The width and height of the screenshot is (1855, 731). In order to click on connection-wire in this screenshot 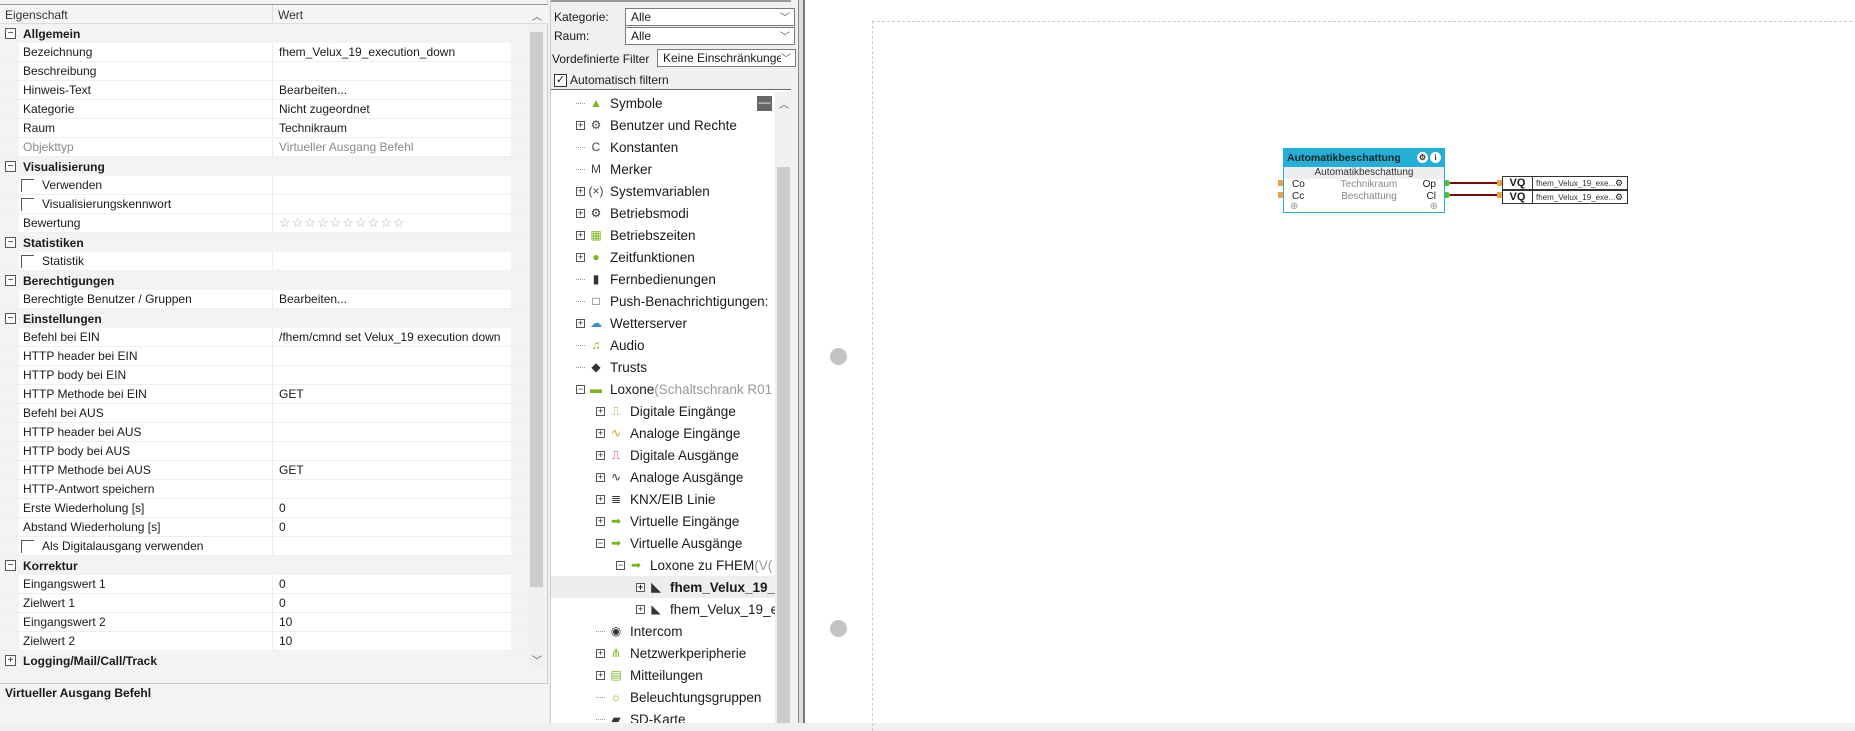, I will do `click(1473, 195)`.